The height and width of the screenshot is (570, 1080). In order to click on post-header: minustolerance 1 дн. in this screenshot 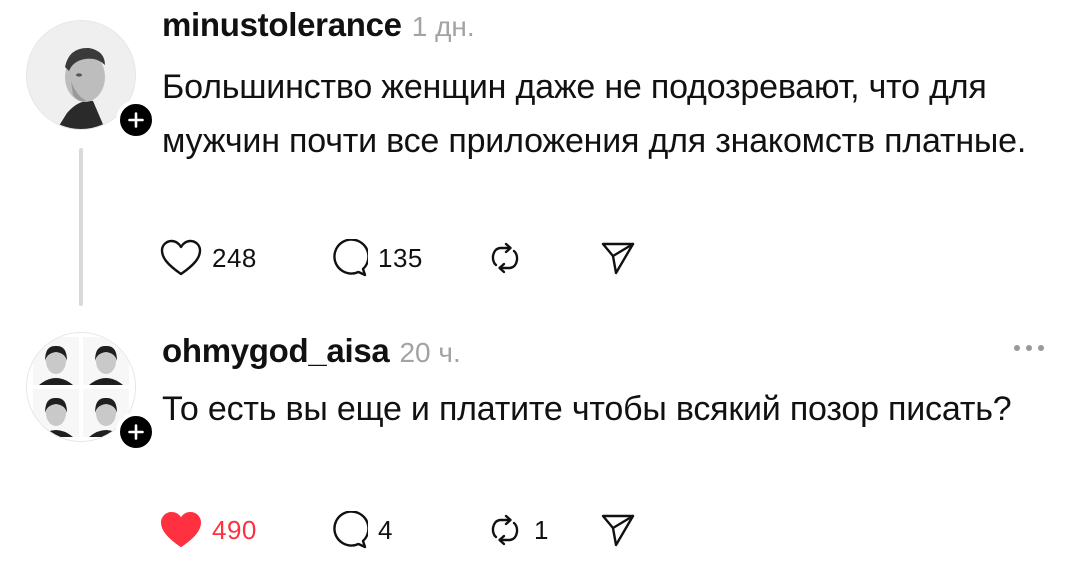, I will do `click(318, 25)`.